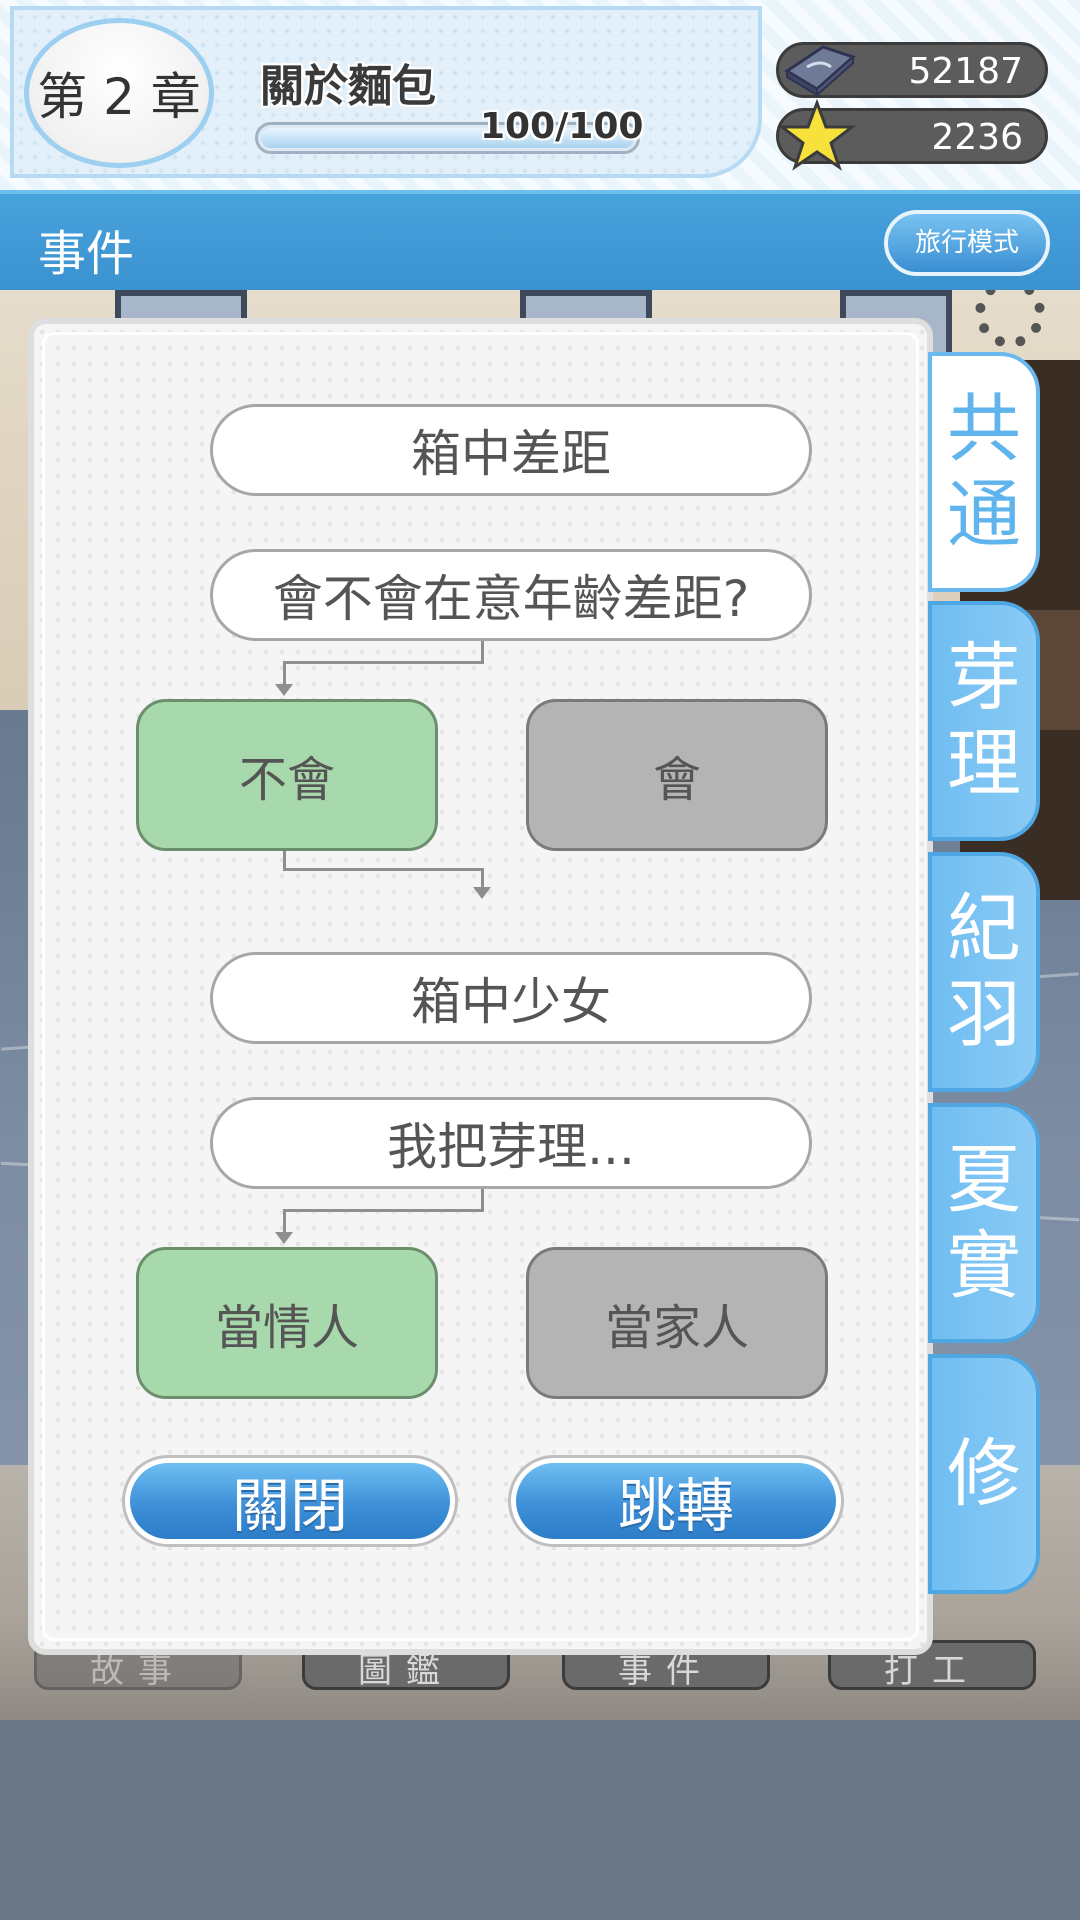  Describe the element at coordinates (540, 95) in the screenshot. I see `top-hud: 第 2 章 關於麵包 100/100 52187 2236` at that location.